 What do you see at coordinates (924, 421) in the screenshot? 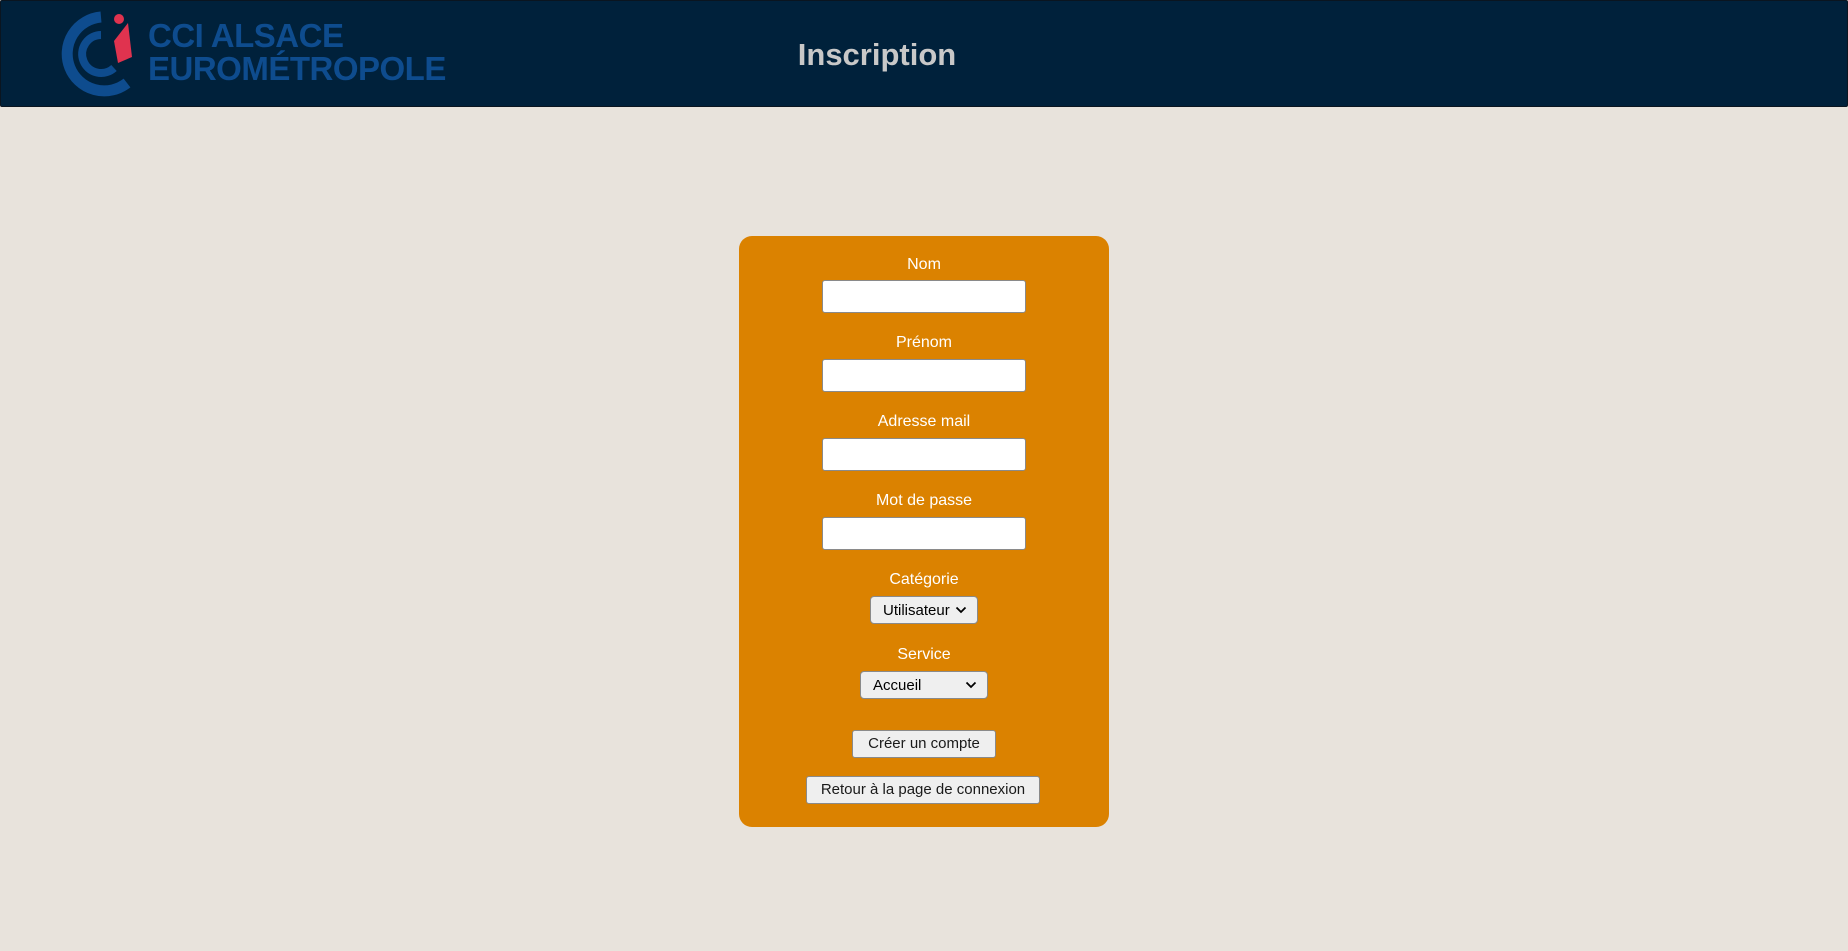
I see `email-label: Adresse mail` at bounding box center [924, 421].